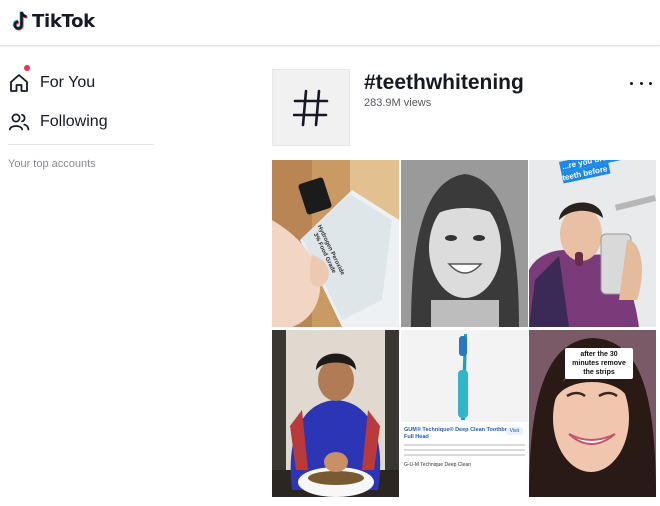 Image resolution: width=660 pixels, height=506 pixels. I want to click on tiktok-note-icon, so click(20, 21).